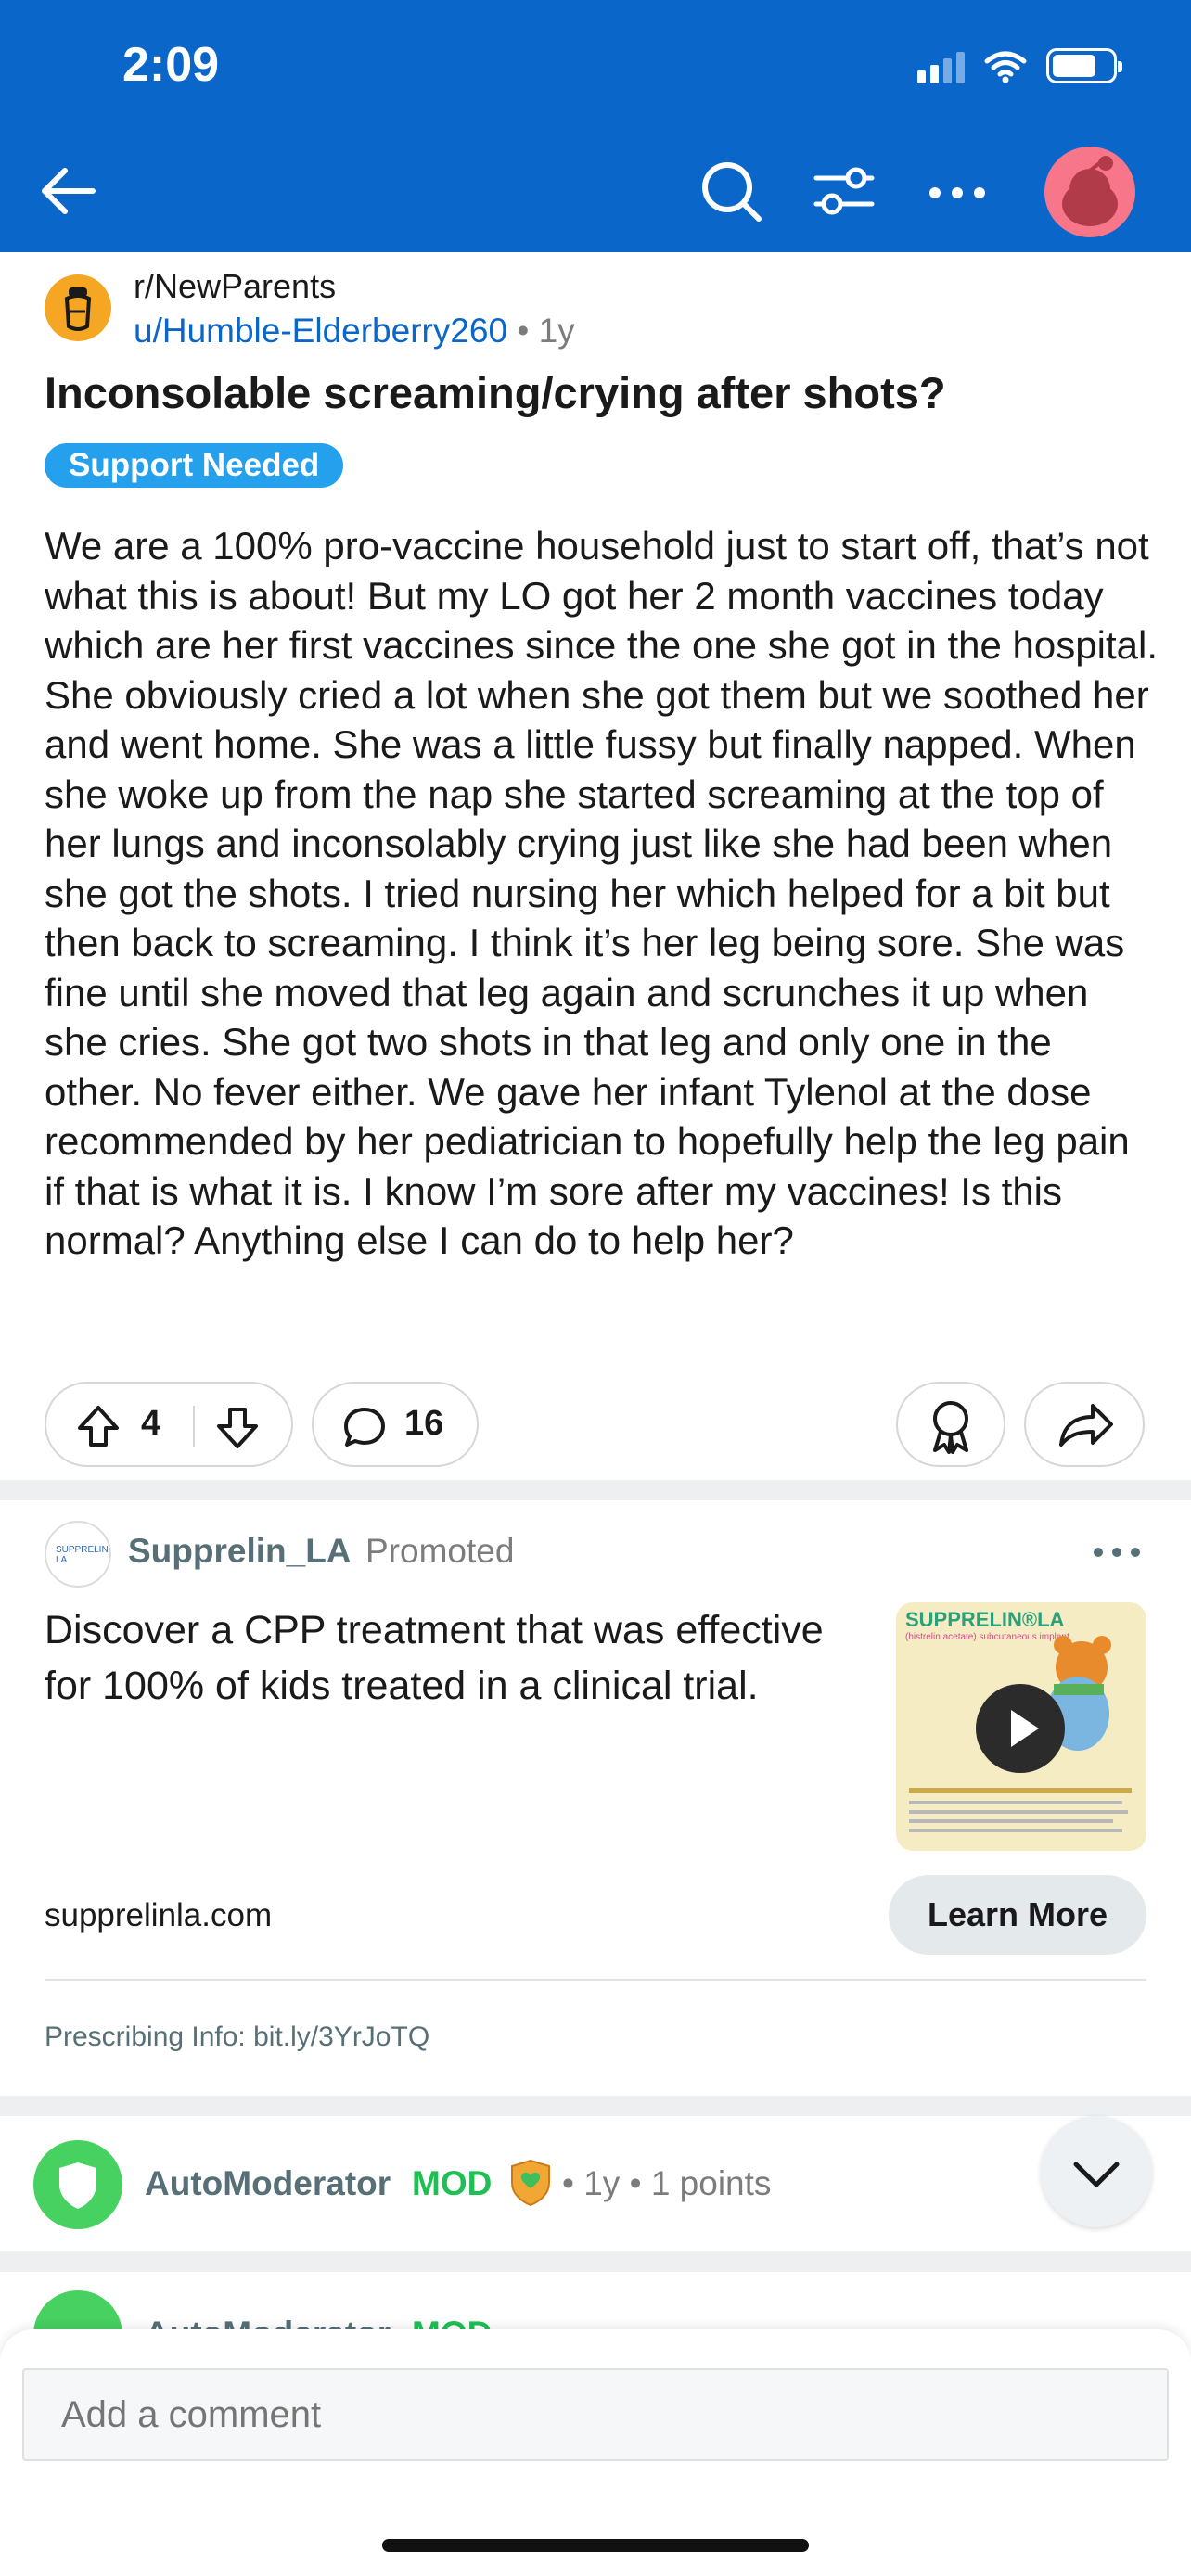 Image resolution: width=1191 pixels, height=2576 pixels. I want to click on cellular-signal-icon, so click(941, 66).